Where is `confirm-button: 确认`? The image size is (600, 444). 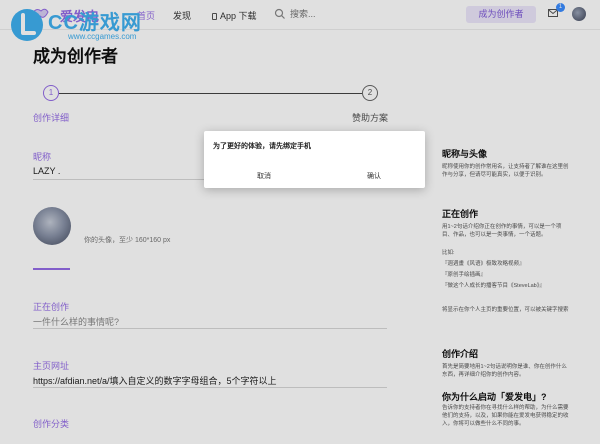
confirm-button: 确认 is located at coordinates (374, 177).